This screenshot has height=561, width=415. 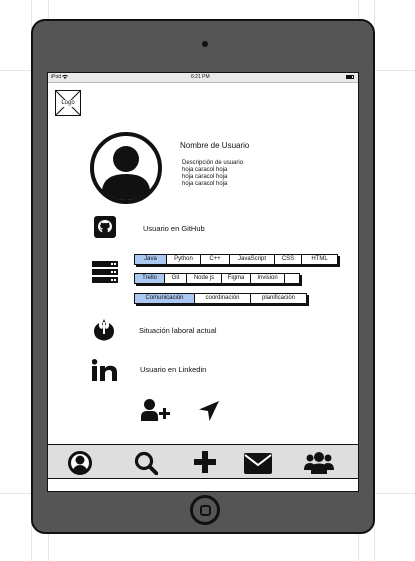 I want to click on skill-chip-css: CSS, so click(x=288, y=259).